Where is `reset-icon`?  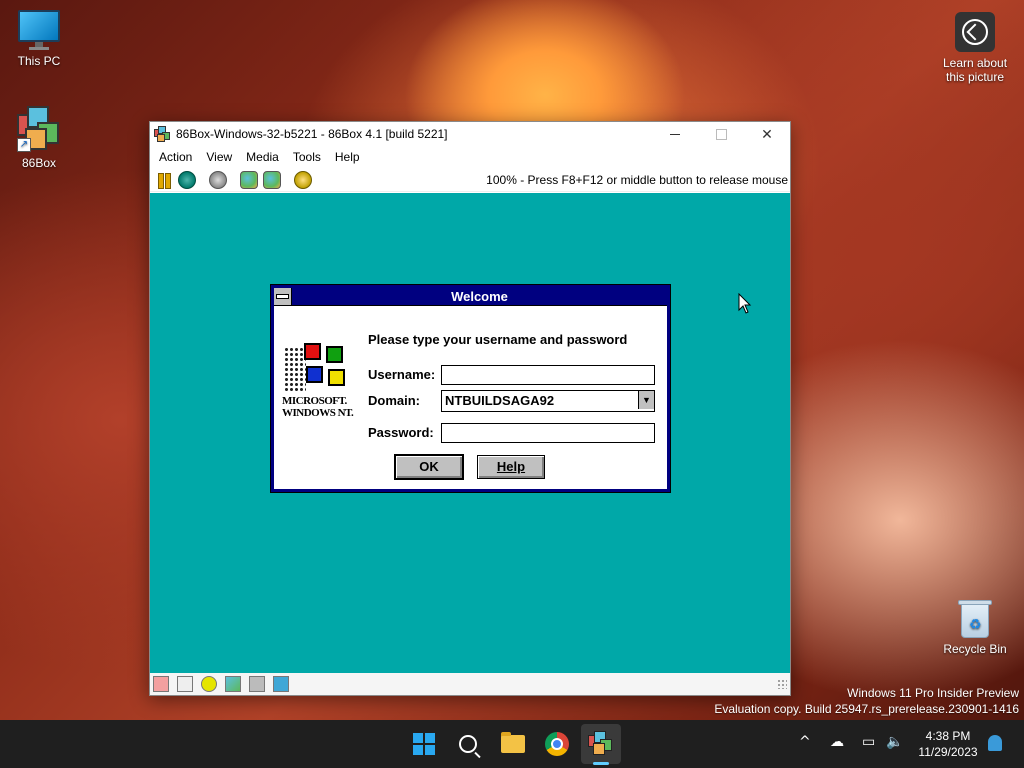
reset-icon is located at coordinates (187, 179).